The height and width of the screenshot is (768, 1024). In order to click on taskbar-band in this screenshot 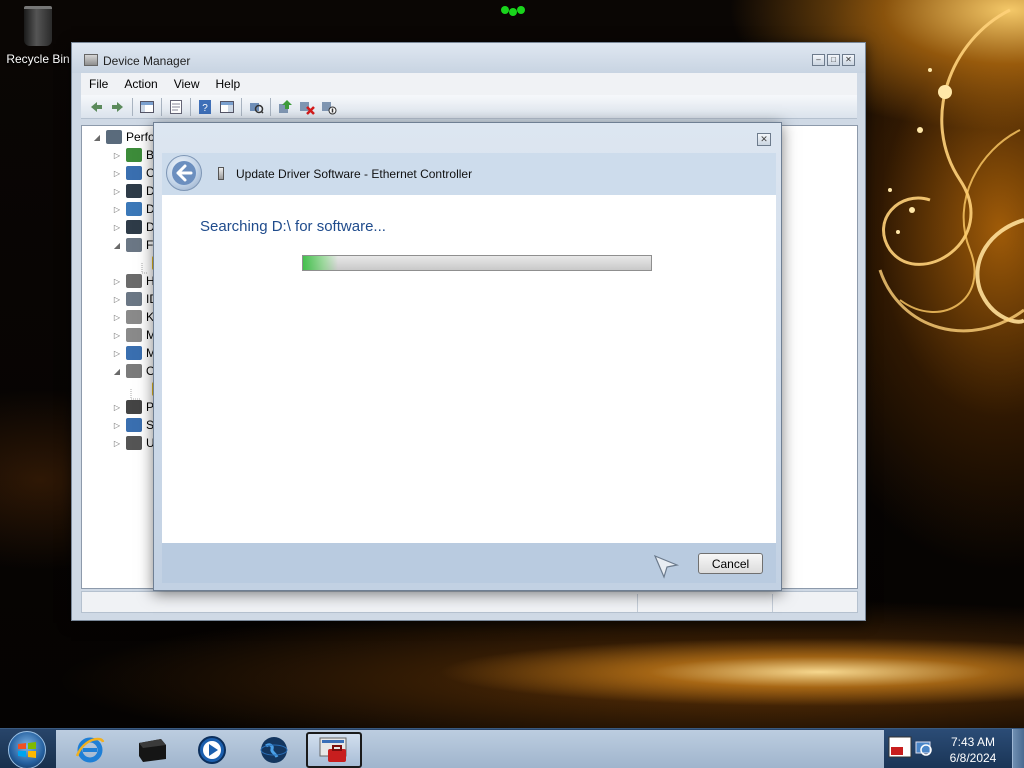, I will do `click(470, 749)`.